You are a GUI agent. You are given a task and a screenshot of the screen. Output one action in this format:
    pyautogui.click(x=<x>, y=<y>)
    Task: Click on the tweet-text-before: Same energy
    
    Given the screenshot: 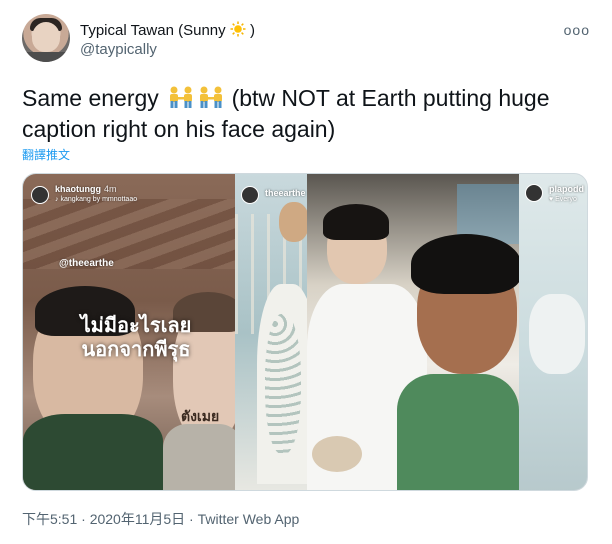 What is the action you would take?
    pyautogui.click(x=90, y=98)
    